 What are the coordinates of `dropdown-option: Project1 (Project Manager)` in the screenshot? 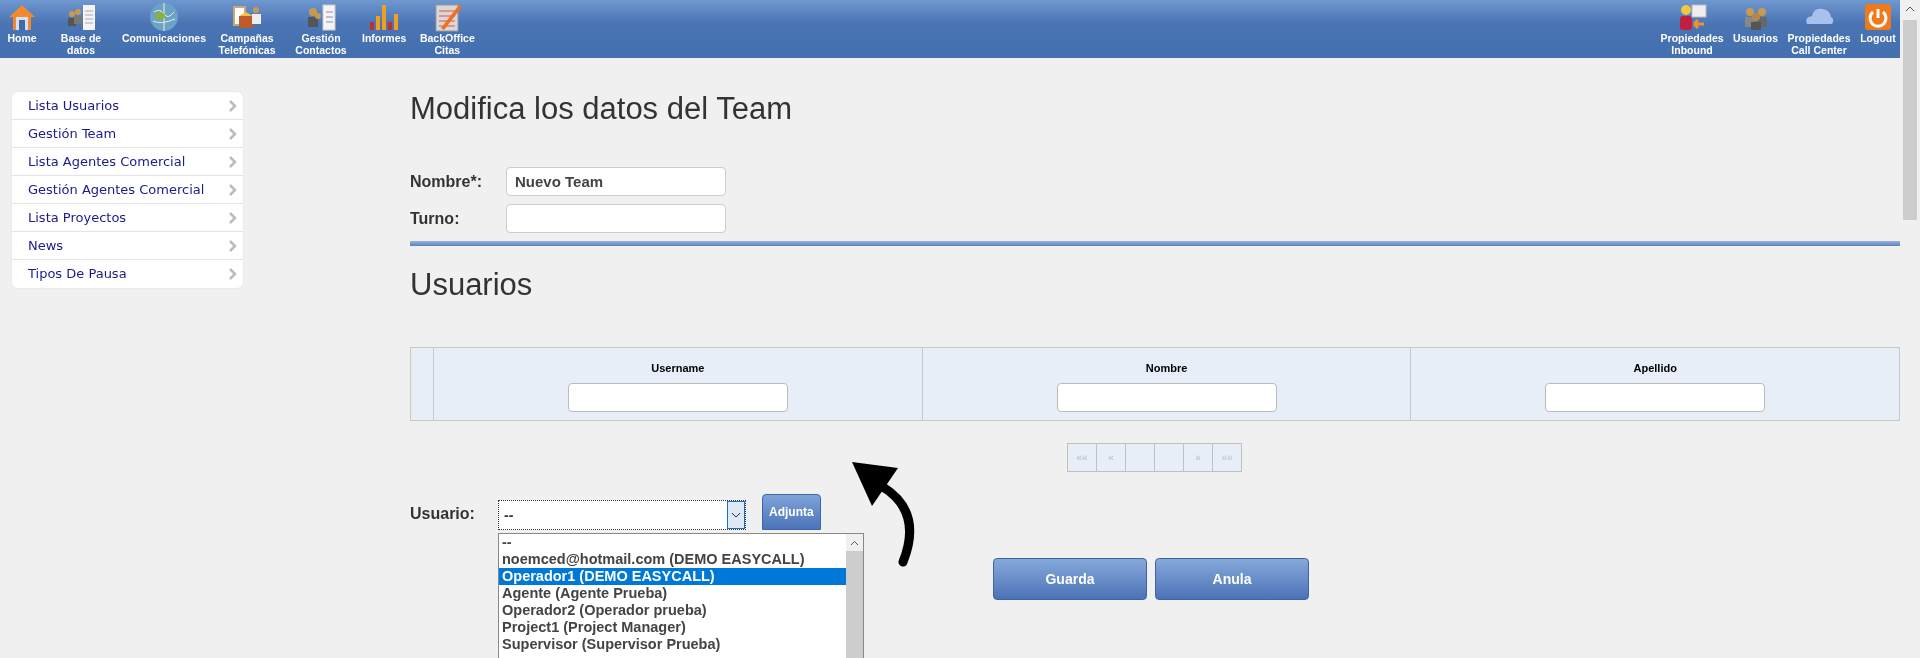 It's located at (672, 628).